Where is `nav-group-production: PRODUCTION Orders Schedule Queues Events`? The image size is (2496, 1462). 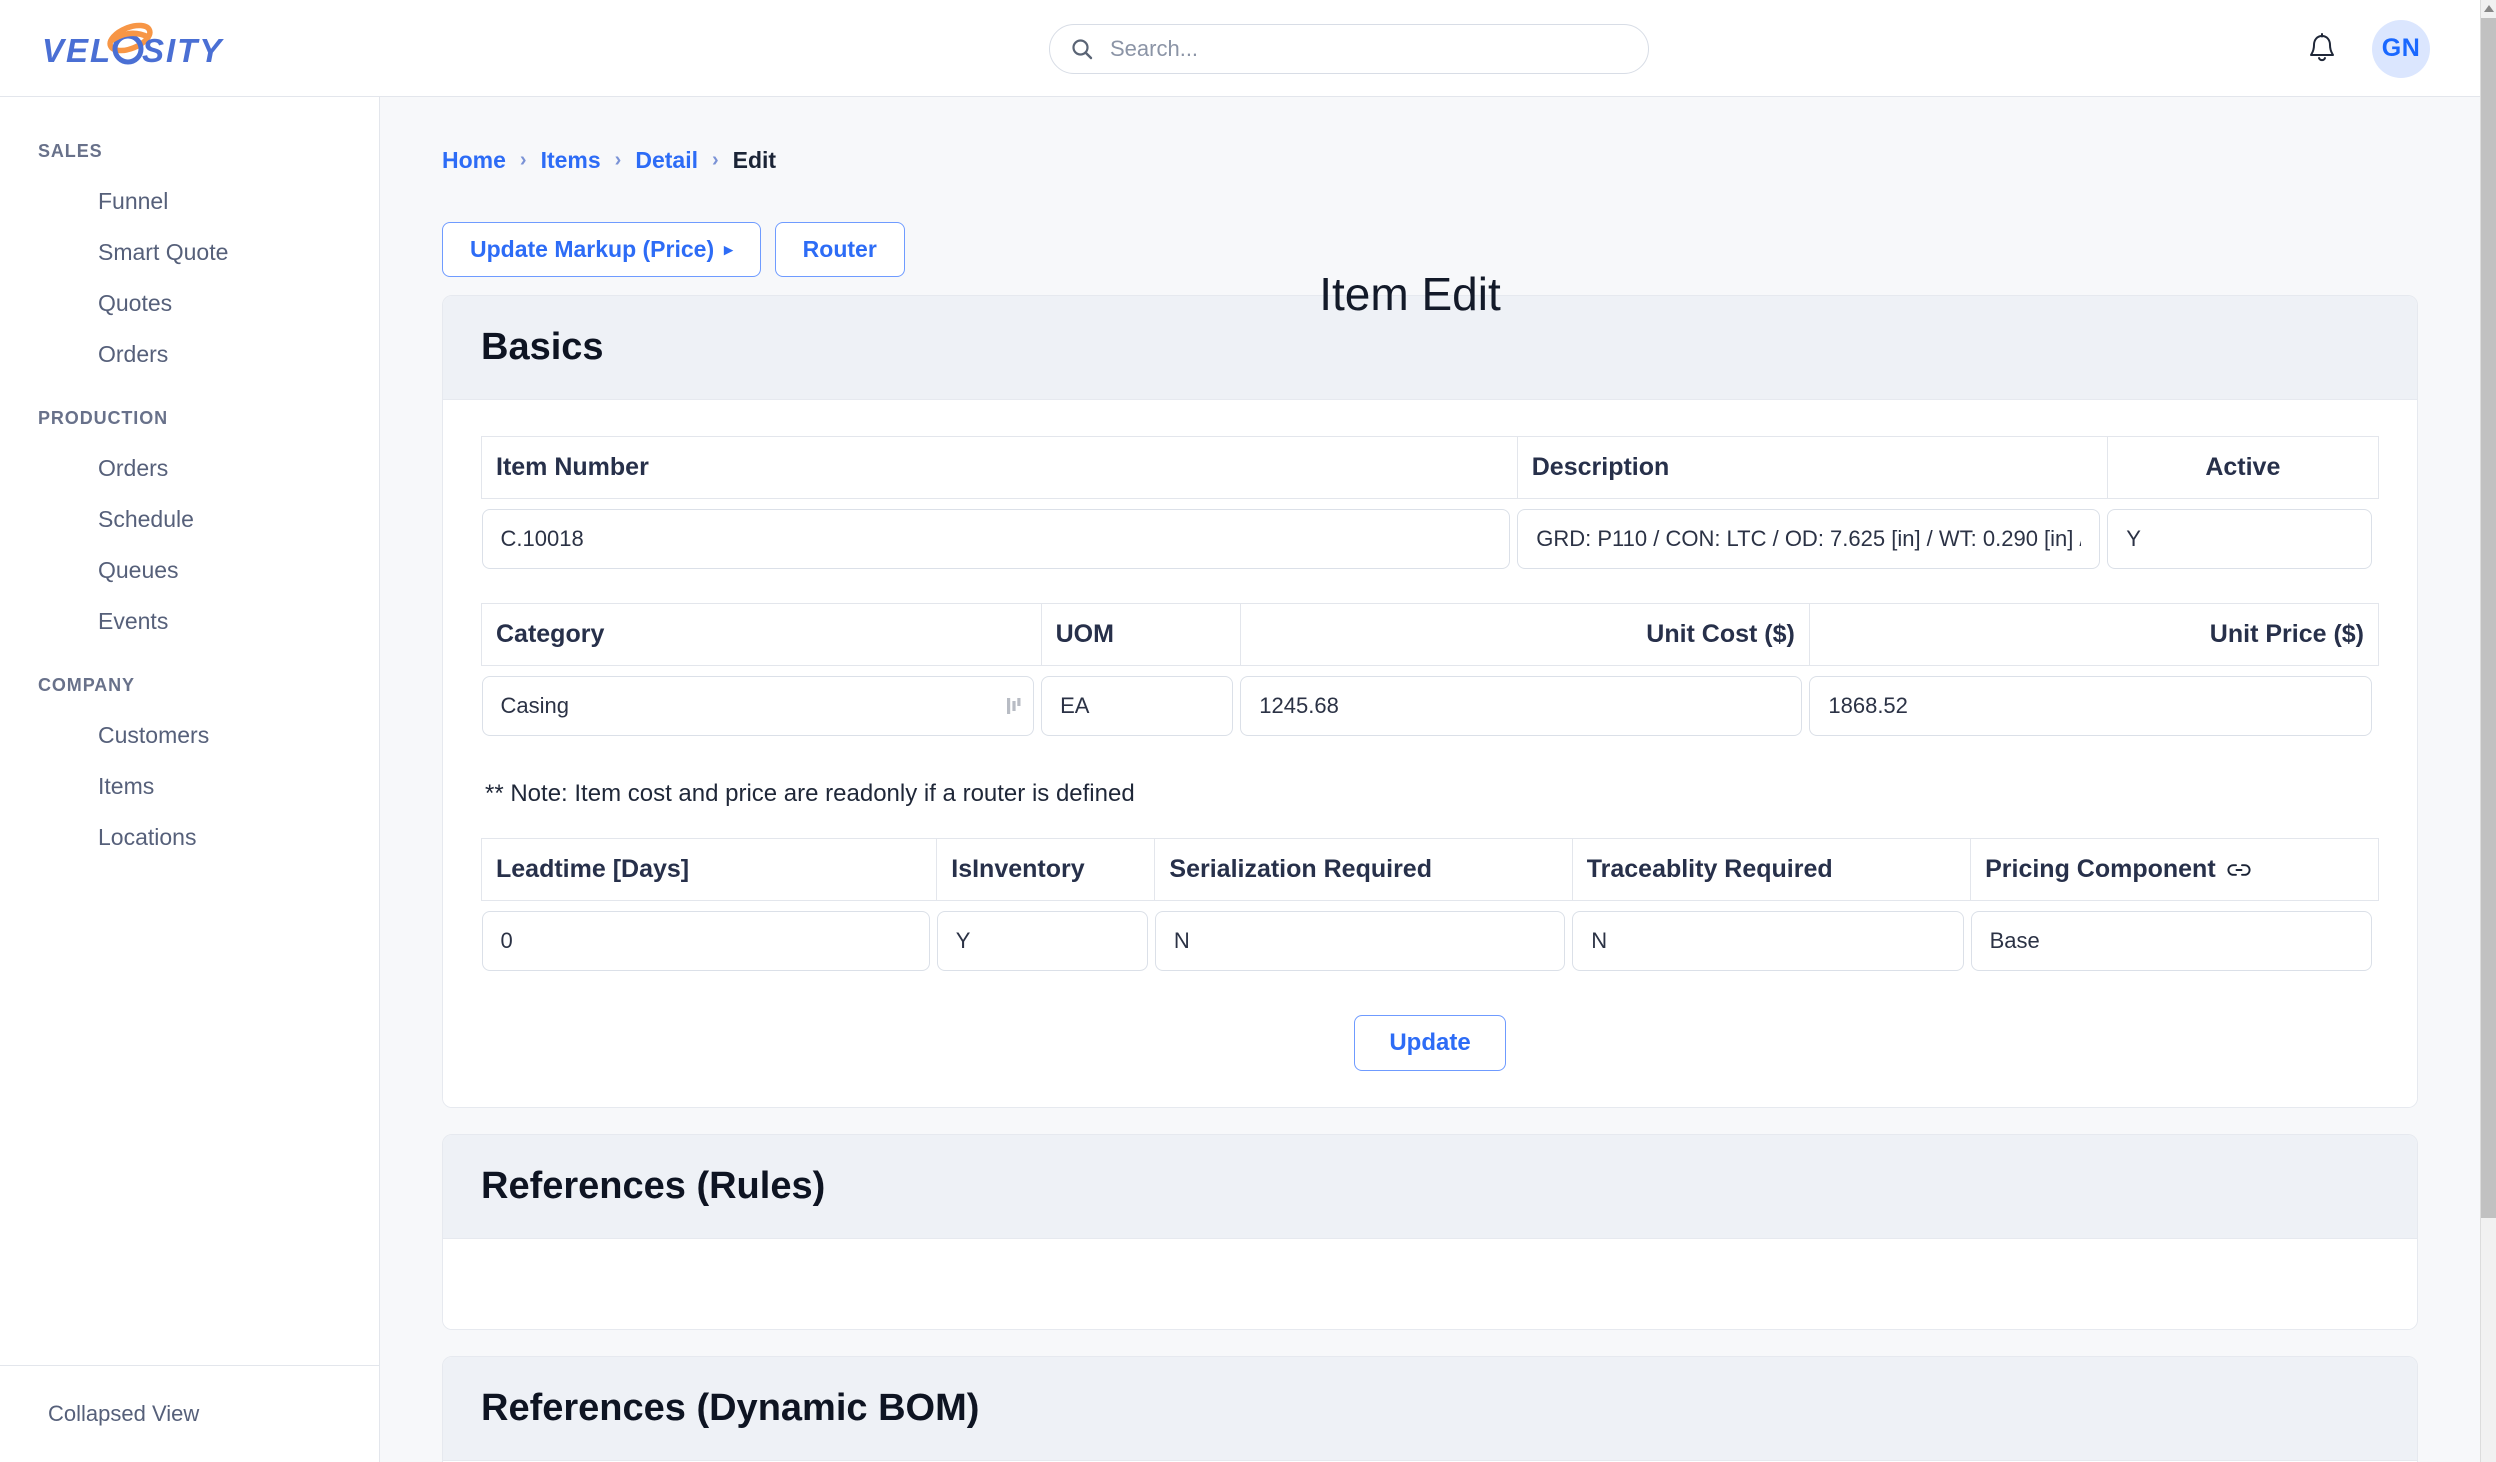
nav-group-production: PRODUCTION Orders Schedule Queues Events is located at coordinates (189, 520).